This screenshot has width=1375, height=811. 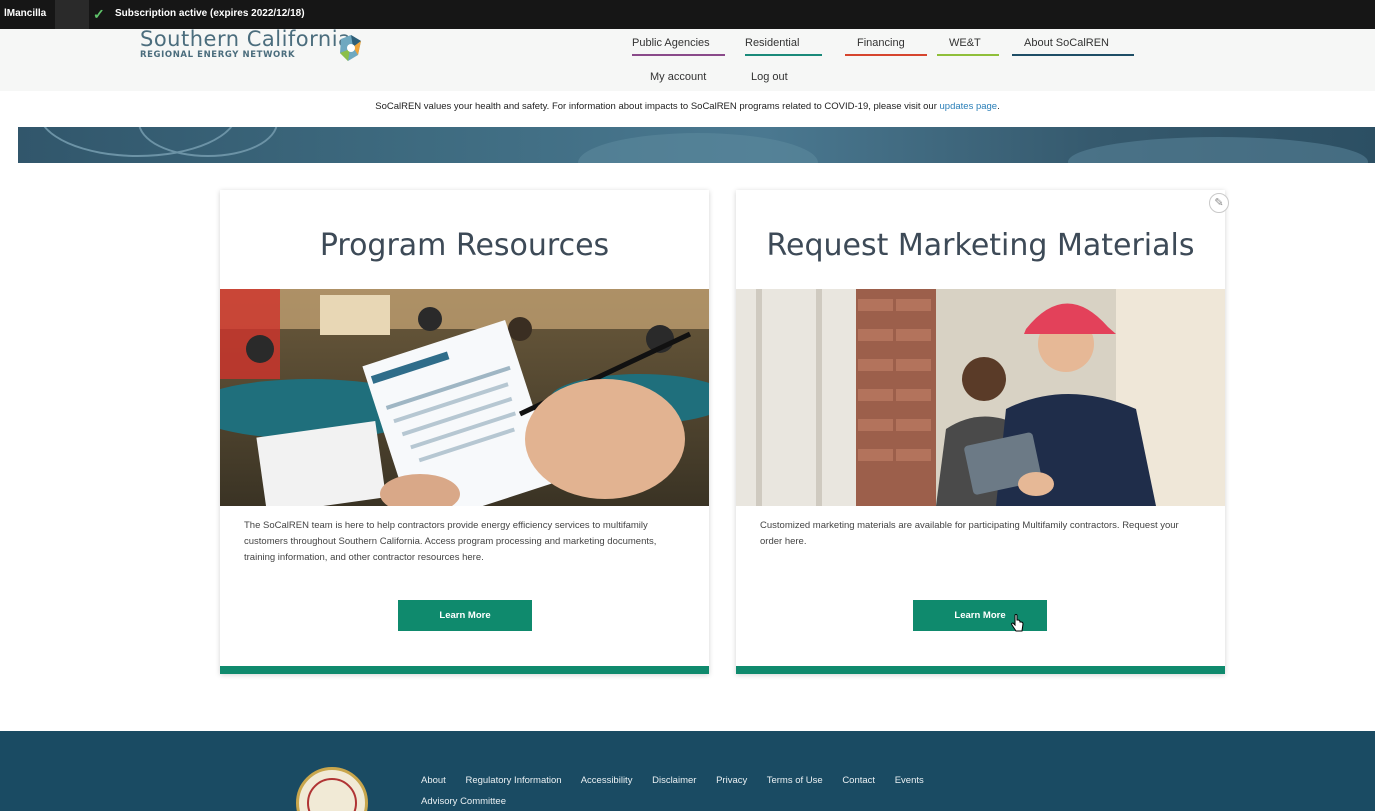 What do you see at coordinates (998, 106) in the screenshot?
I see `notice-end: .` at bounding box center [998, 106].